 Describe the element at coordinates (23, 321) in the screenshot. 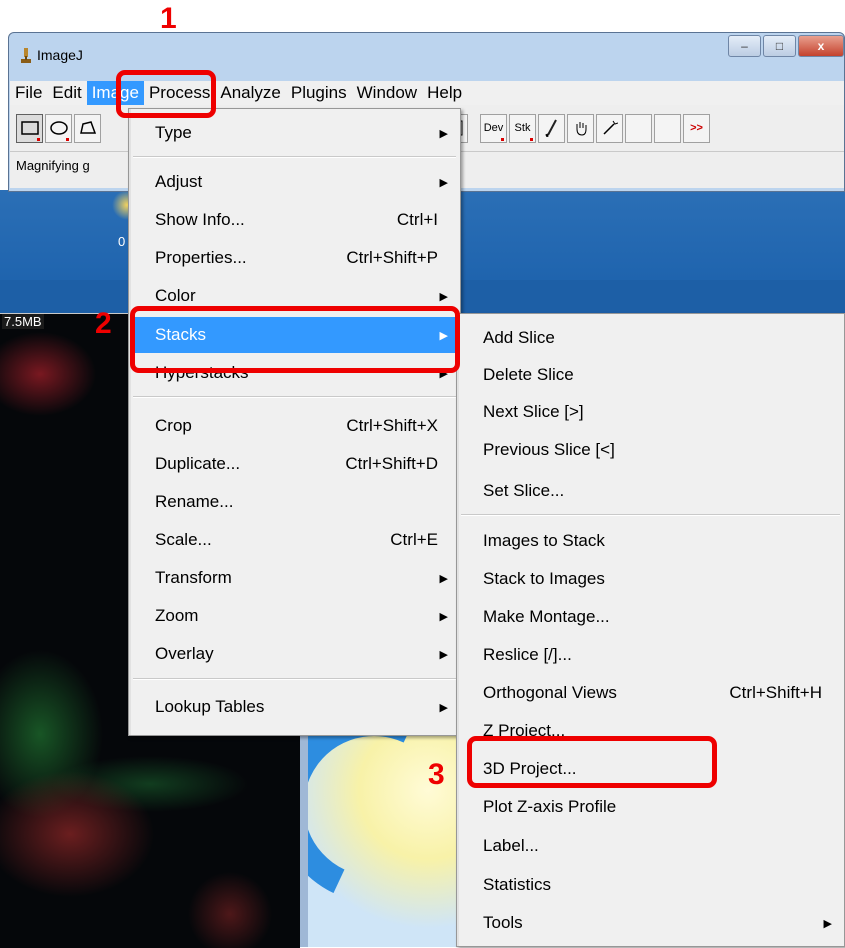

I see `image-size-label: 7.5MB` at that location.